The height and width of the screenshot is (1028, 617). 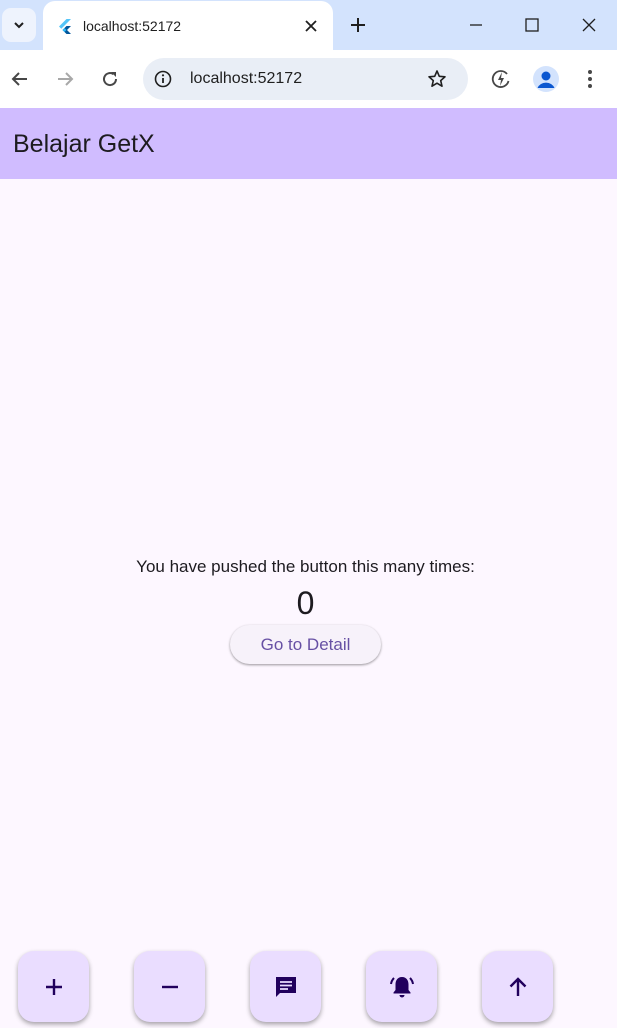 I want to click on decrement-button, so click(x=169, y=986).